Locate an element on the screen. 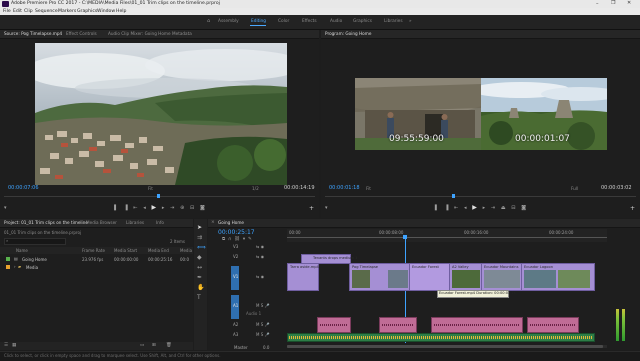 The height and width of the screenshot is (361, 640). program-step-forward-icon: ▸ is located at coordinates (484, 208).